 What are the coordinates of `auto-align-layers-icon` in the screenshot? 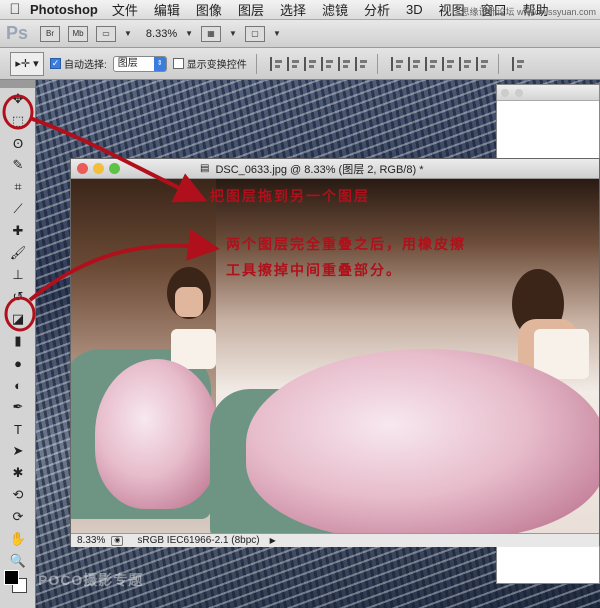 It's located at (518, 63).